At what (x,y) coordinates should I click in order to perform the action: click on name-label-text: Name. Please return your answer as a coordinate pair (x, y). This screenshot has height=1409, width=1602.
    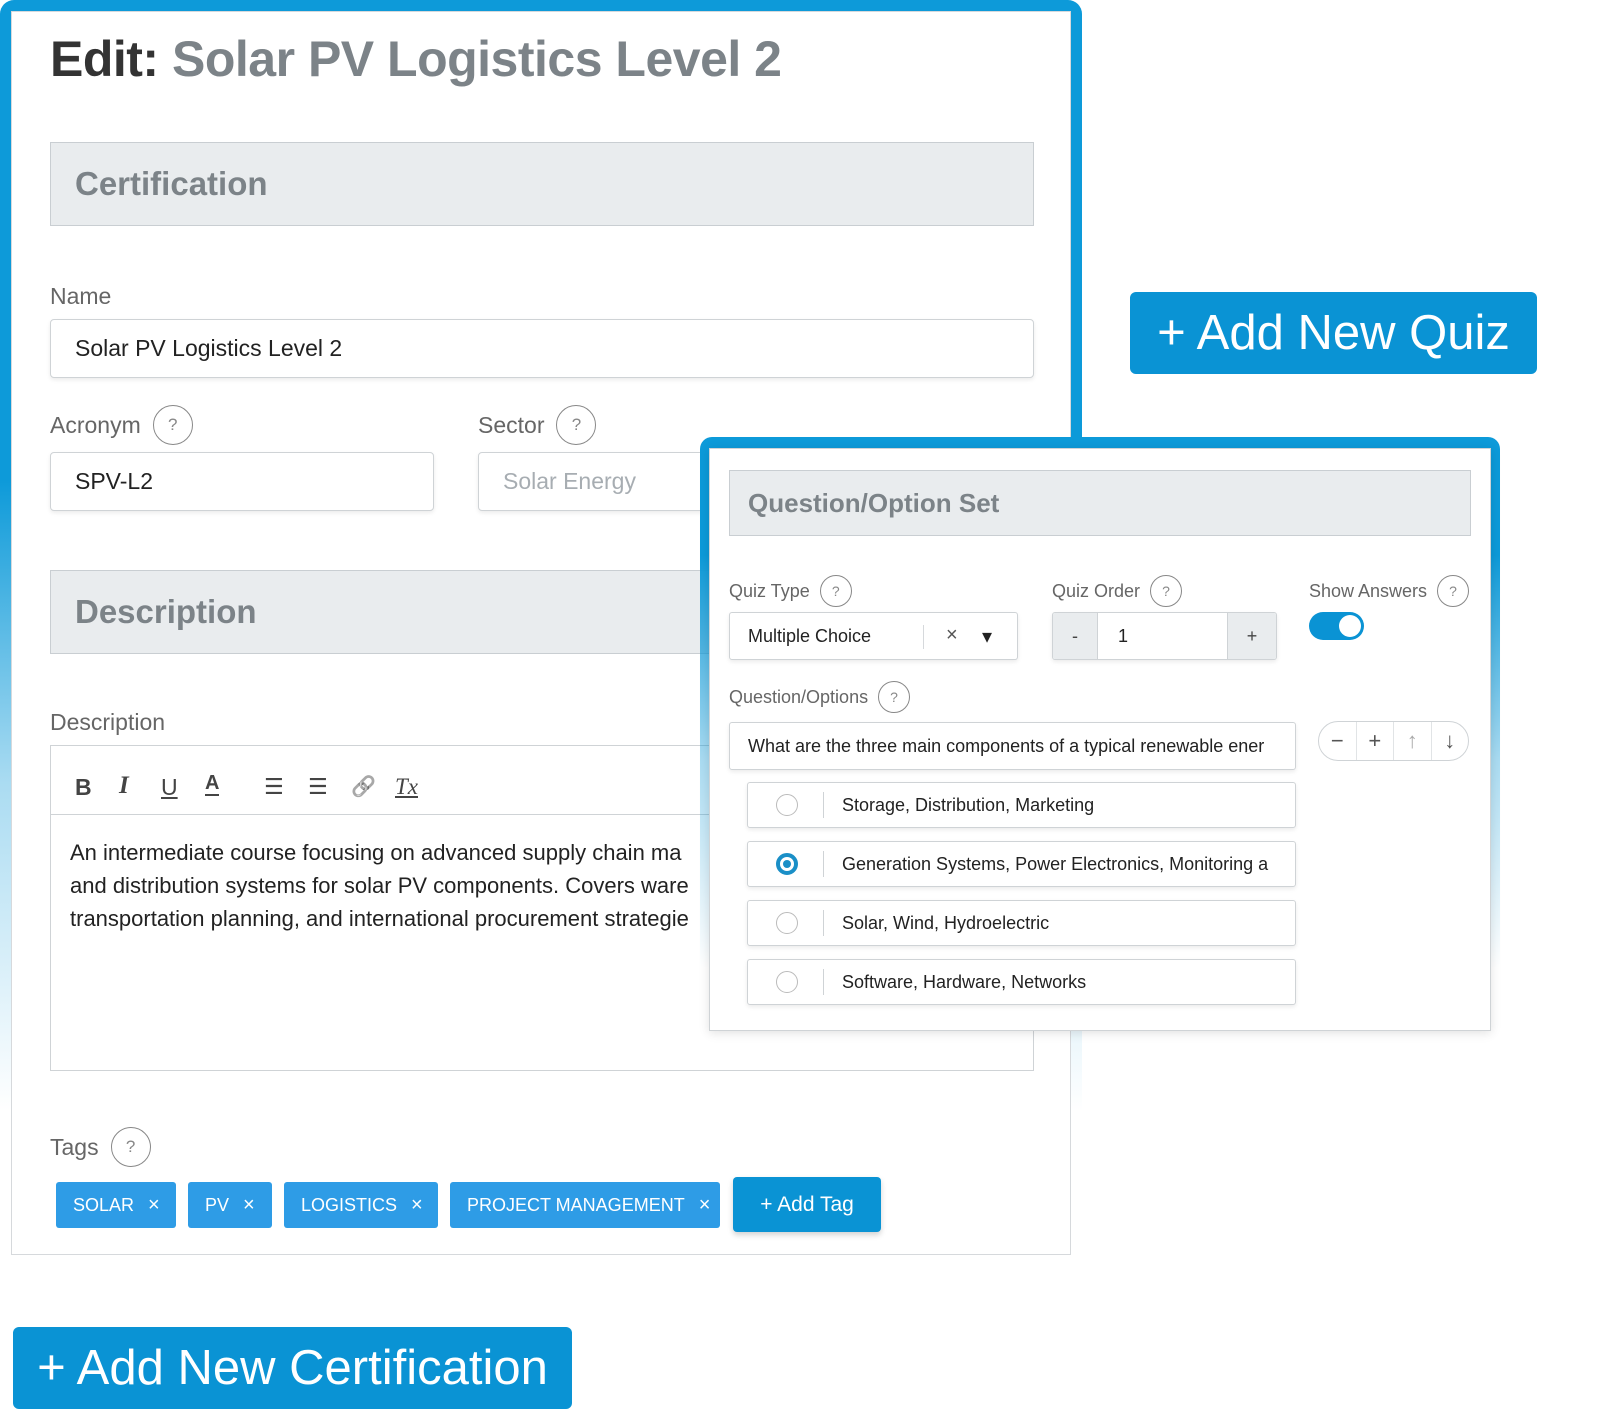
    Looking at the image, I should click on (81, 295).